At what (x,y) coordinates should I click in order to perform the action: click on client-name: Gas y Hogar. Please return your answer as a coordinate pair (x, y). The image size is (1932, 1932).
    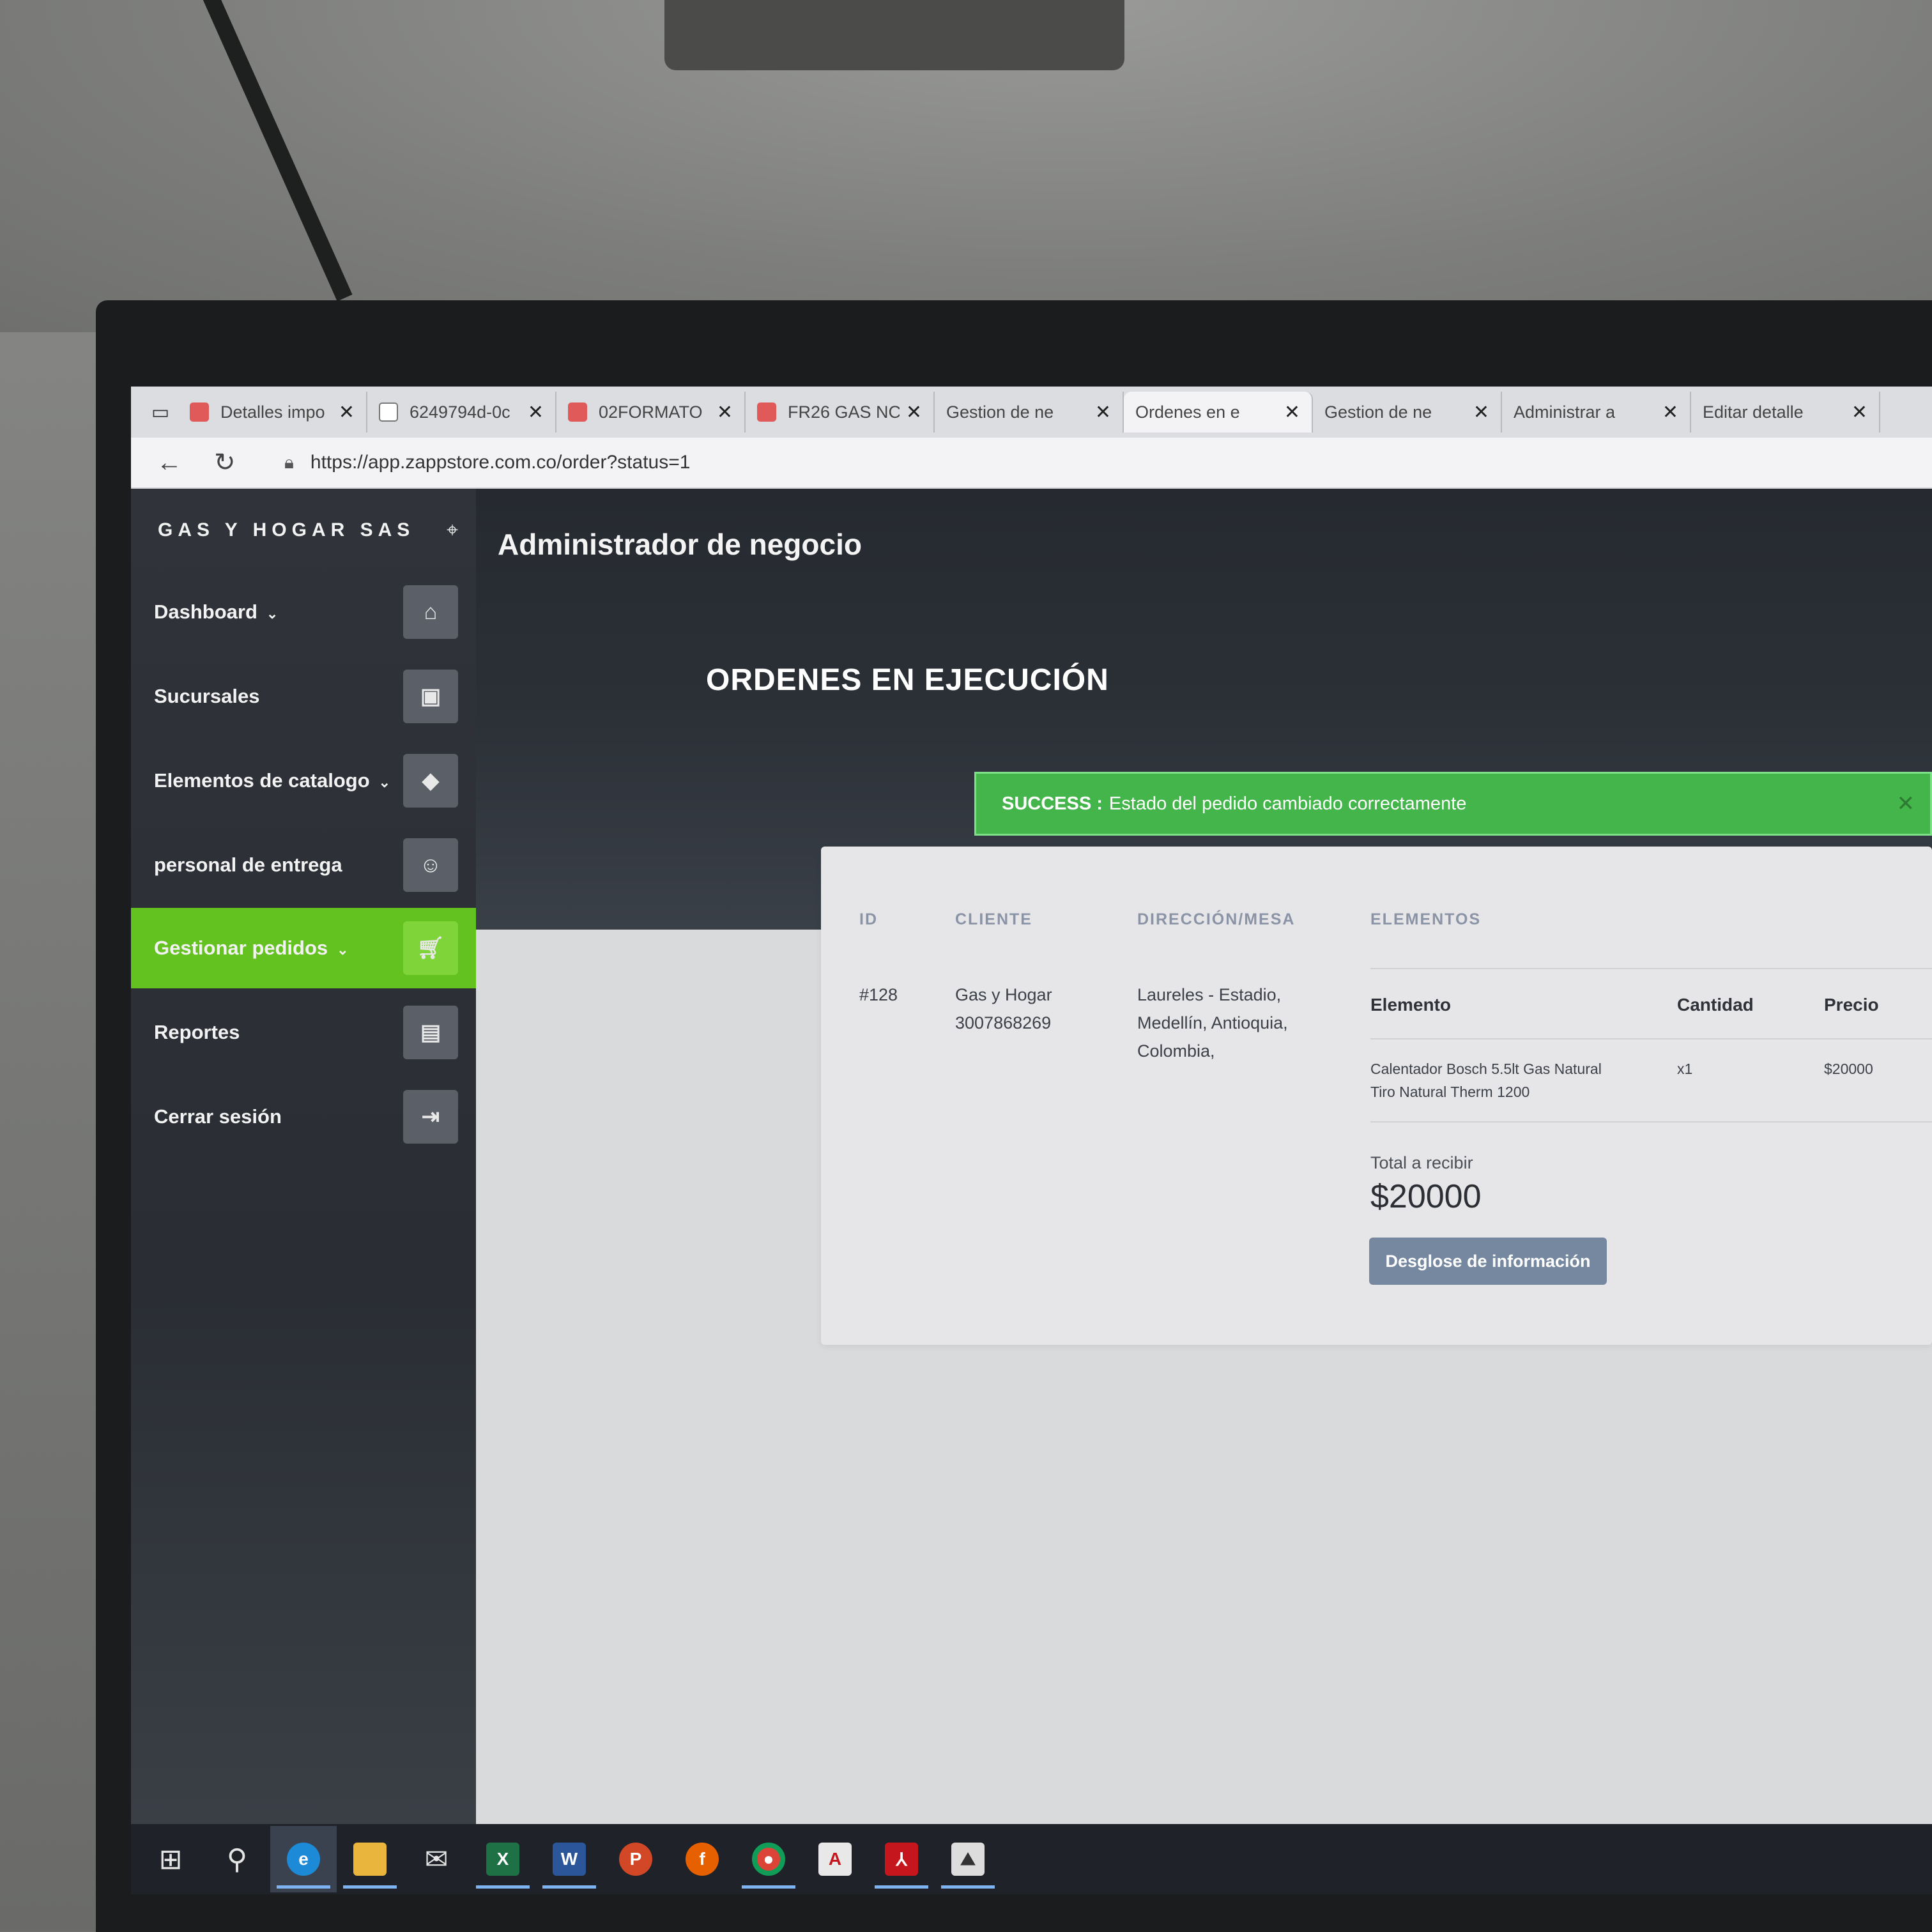
    Looking at the image, I should click on (1003, 994).